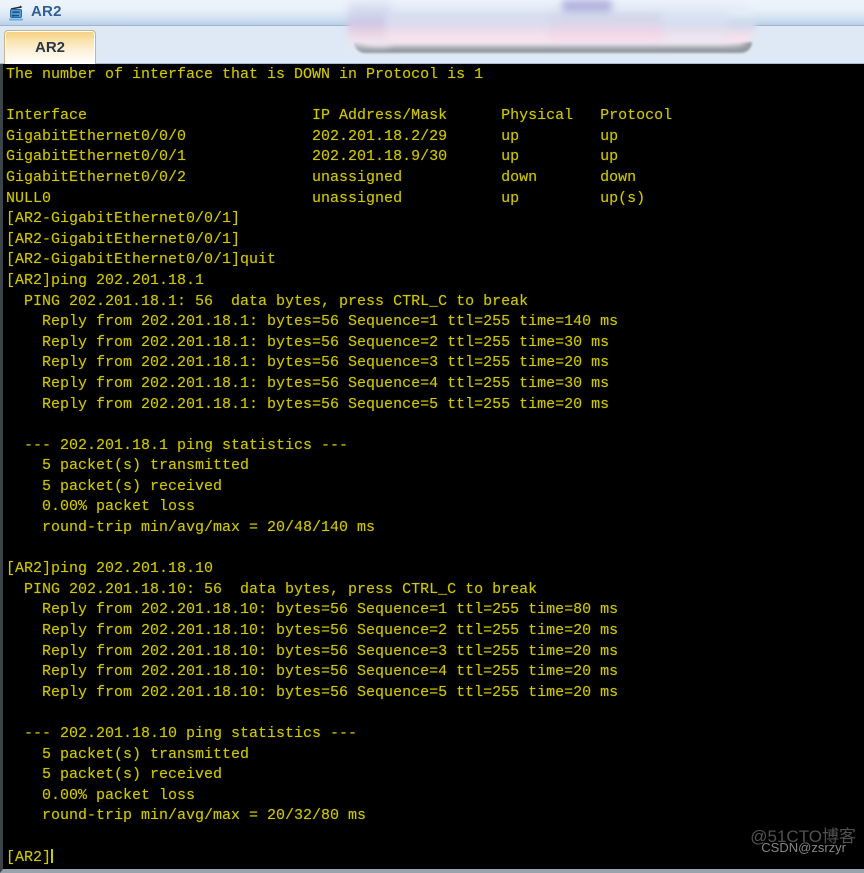 This screenshot has height=873, width=864. Describe the element at coordinates (46, 11) in the screenshot. I see `window-title: AR2` at that location.